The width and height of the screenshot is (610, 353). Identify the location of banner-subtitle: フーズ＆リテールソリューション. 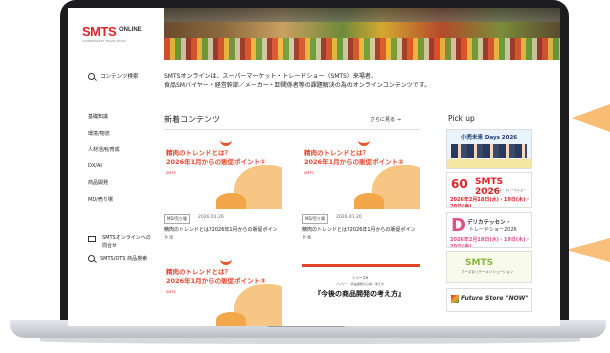
(487, 272).